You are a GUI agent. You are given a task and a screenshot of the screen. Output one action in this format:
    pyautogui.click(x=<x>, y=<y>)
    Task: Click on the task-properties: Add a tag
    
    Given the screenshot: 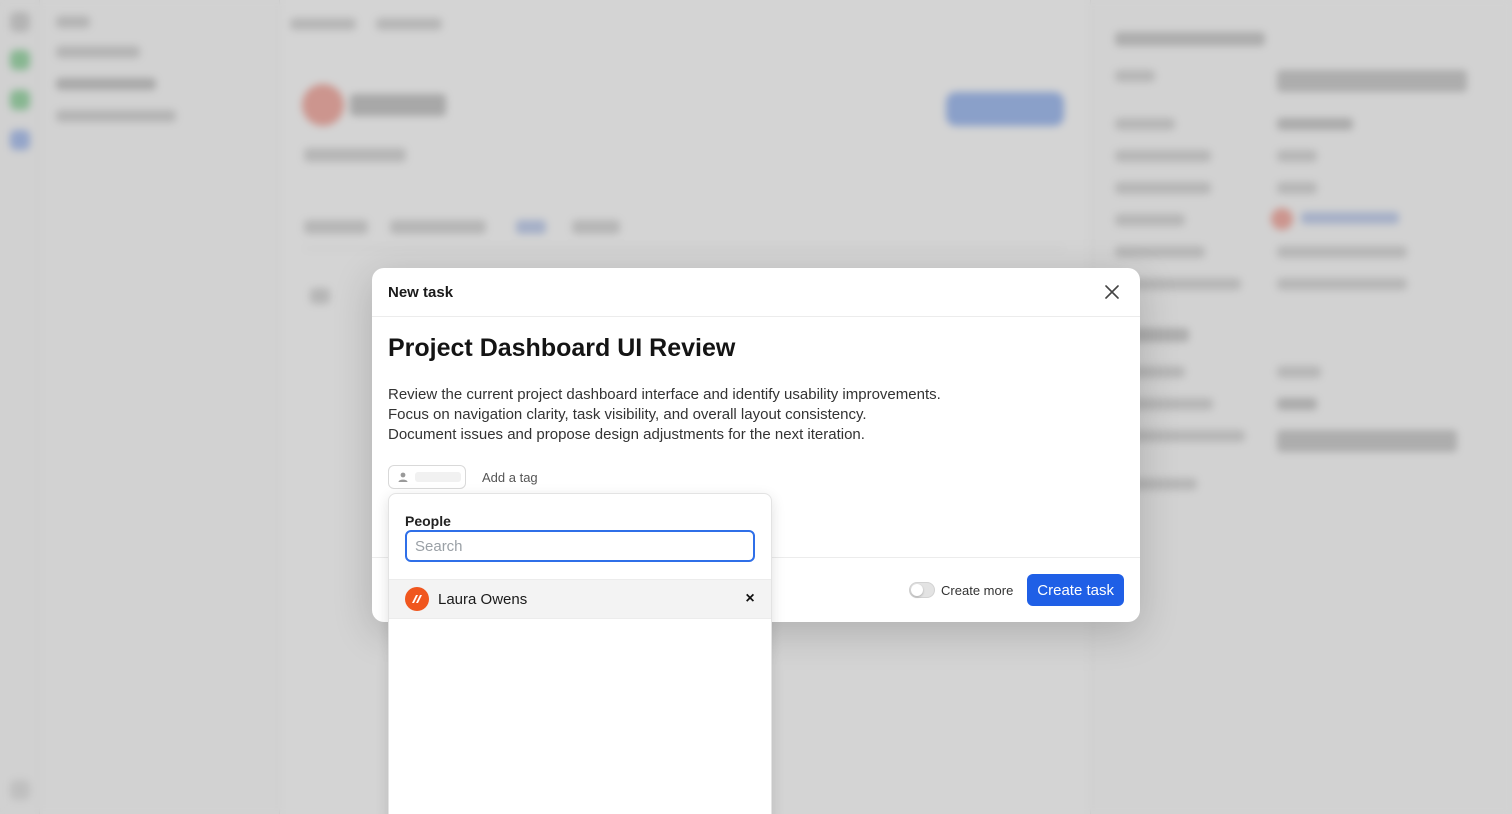 What is the action you would take?
    pyautogui.click(x=463, y=477)
    